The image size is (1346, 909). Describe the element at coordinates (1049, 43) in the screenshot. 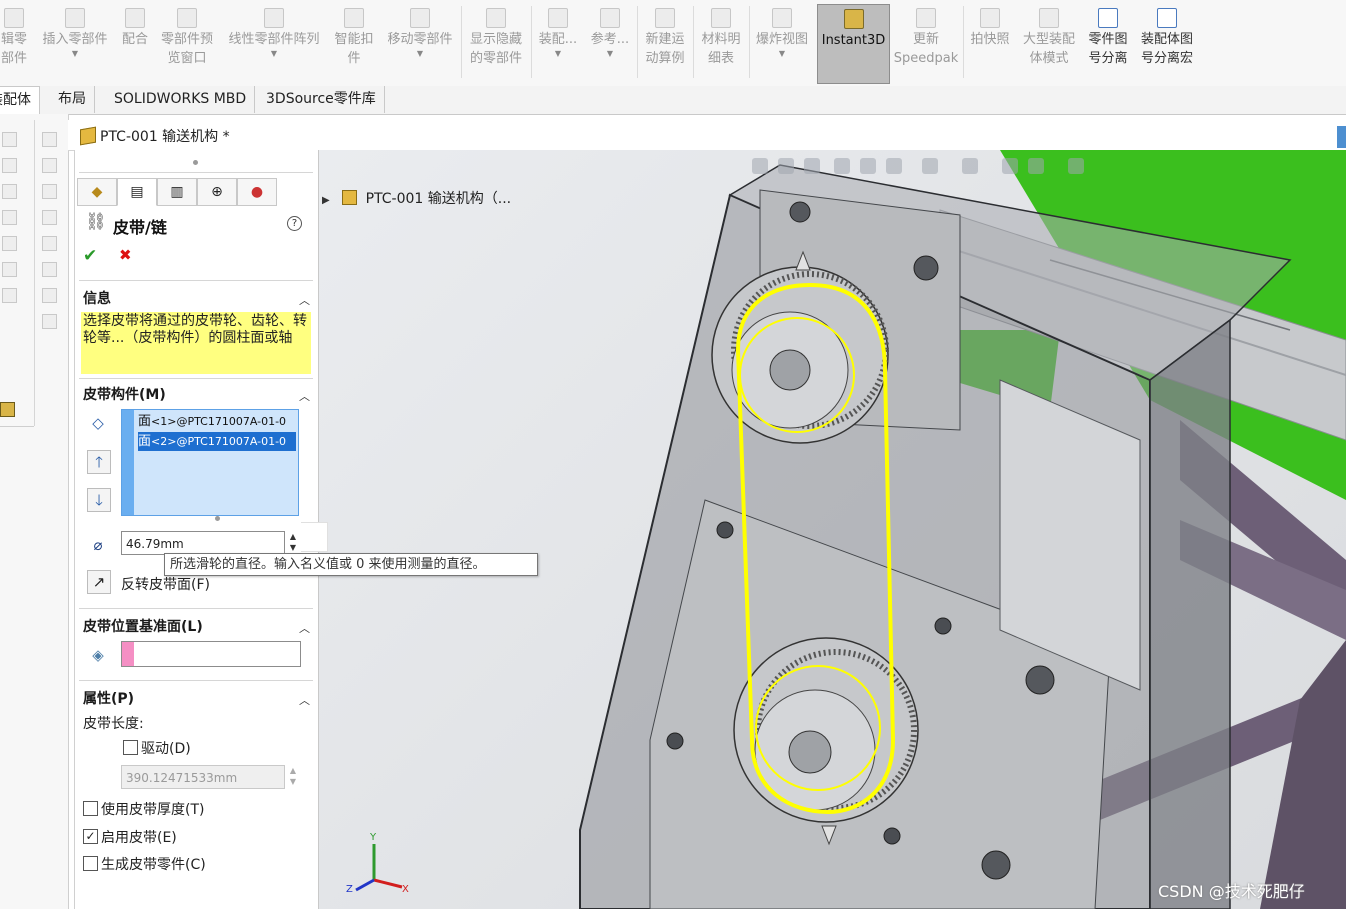

I see `large-assembly-mode-button: 大型装配 体模式` at that location.